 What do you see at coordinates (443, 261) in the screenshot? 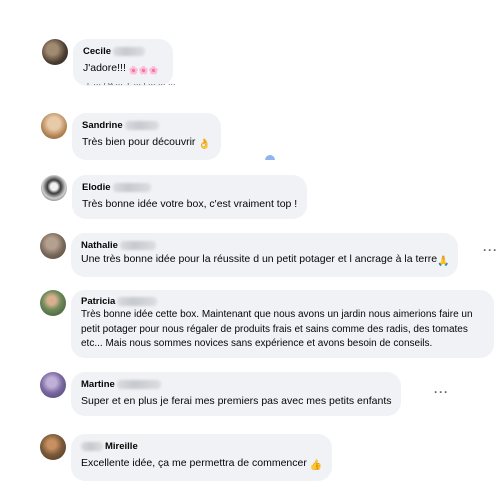
I see `praying-hands-emoji-icon: 🙏` at bounding box center [443, 261].